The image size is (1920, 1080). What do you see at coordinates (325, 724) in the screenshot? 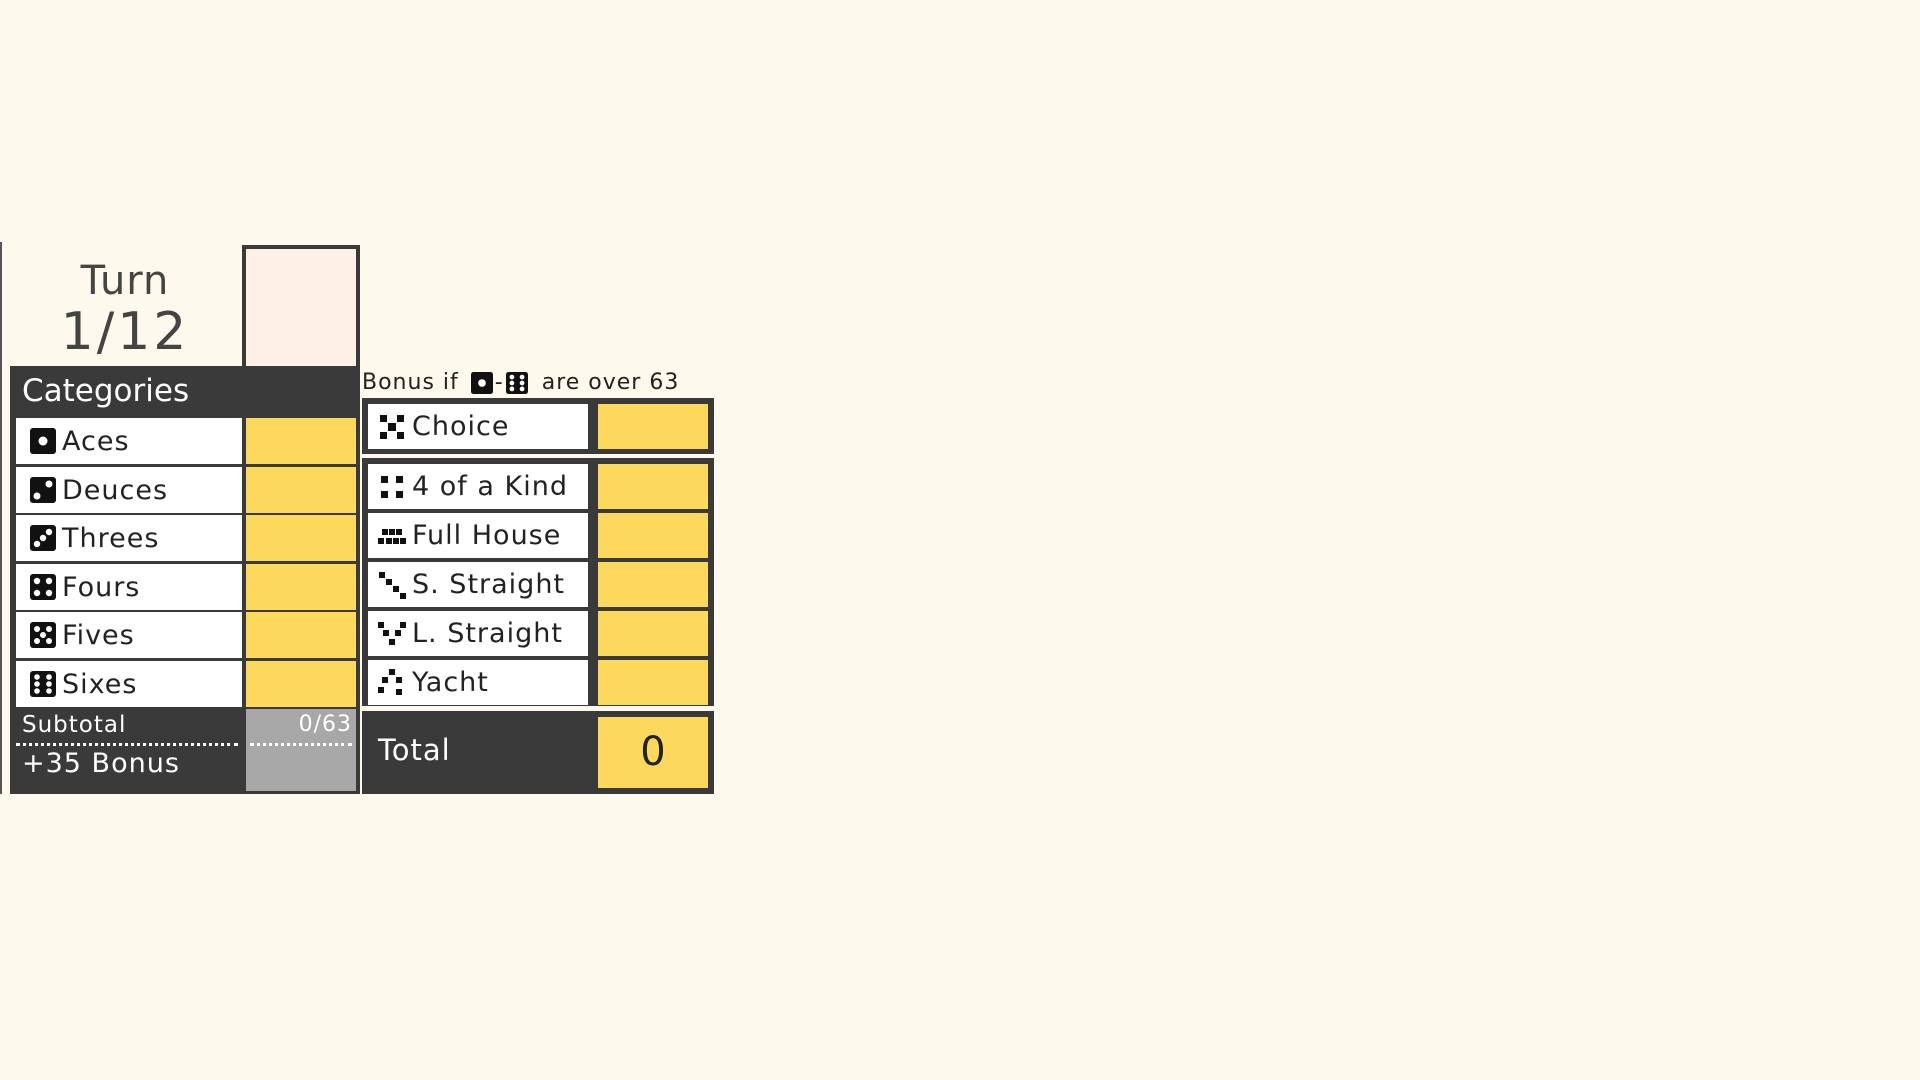
I see `subtotal-value: 0/63` at bounding box center [325, 724].